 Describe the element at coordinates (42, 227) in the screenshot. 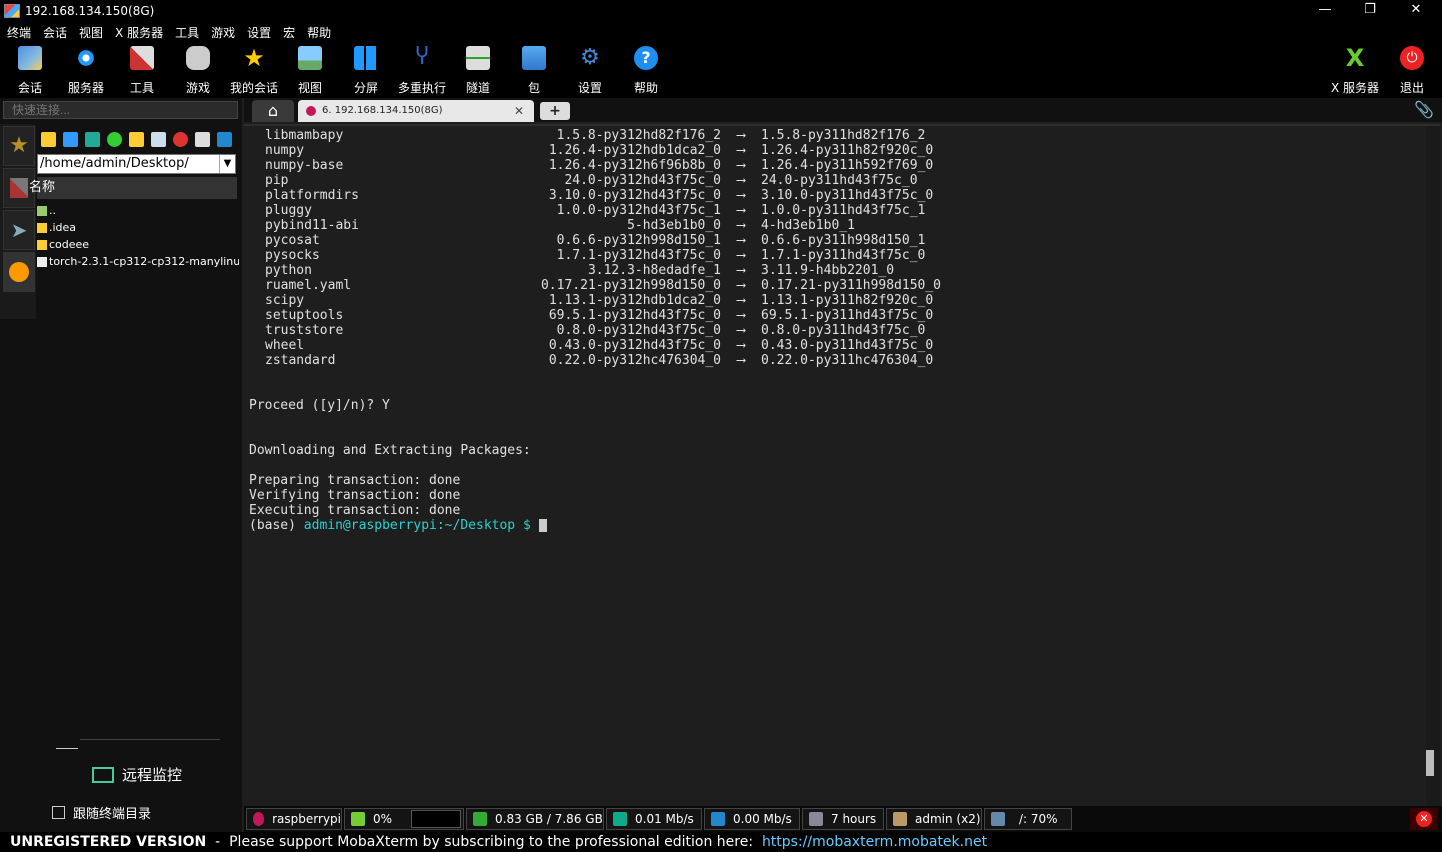

I see `folder-icon` at that location.